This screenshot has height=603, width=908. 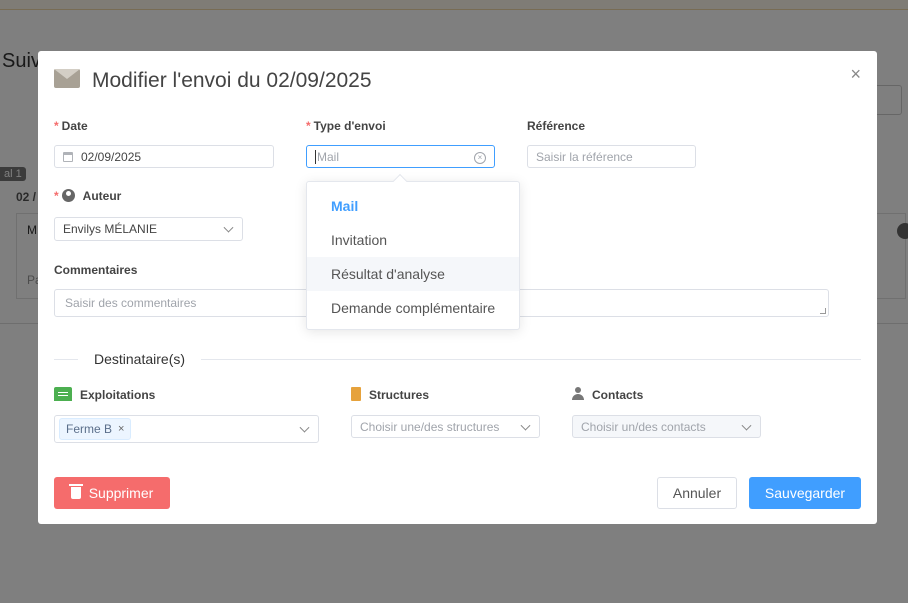 I want to click on structures-select: Choisir une/des structures, so click(x=445, y=426).